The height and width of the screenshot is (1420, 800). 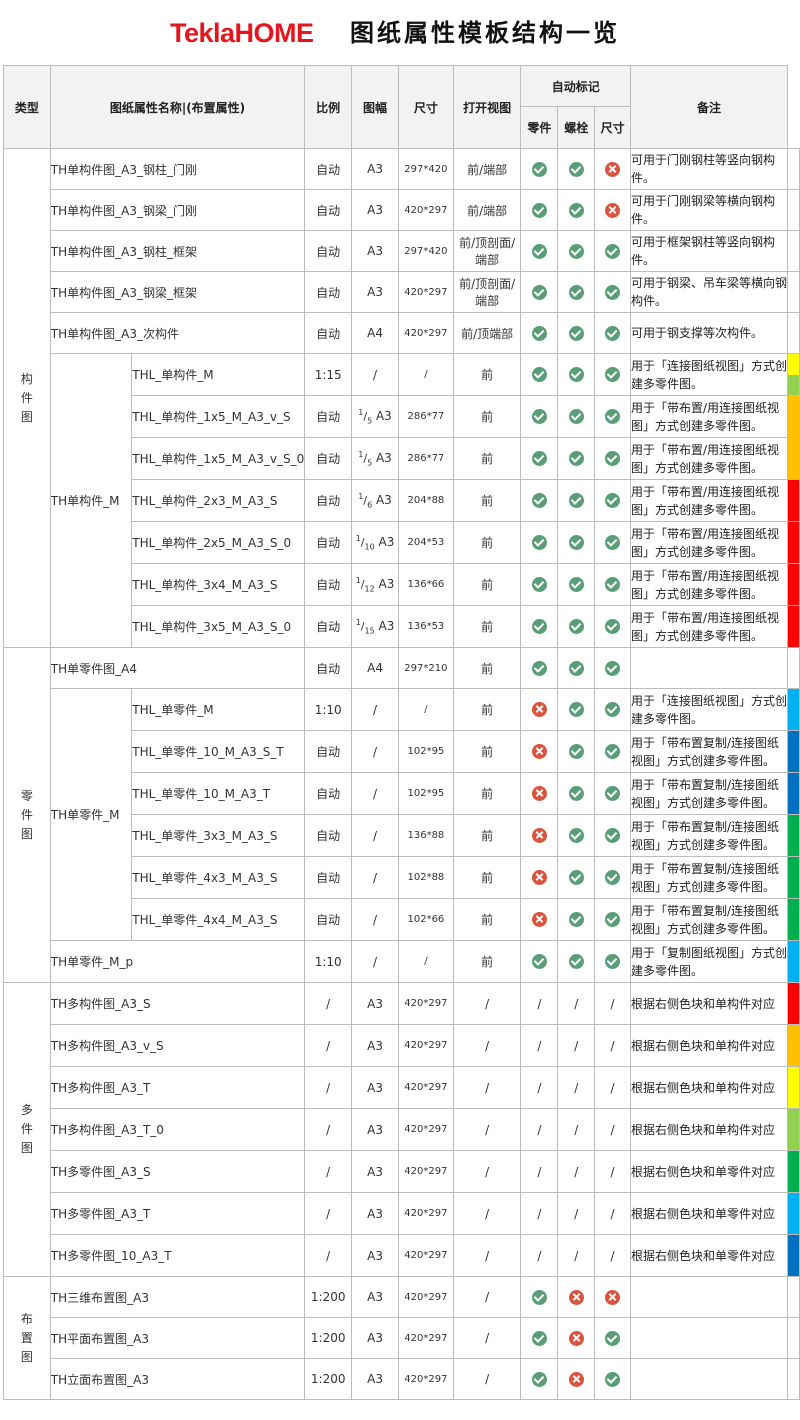 What do you see at coordinates (487, 169) in the screenshot?
I see `view-value: 前/端部` at bounding box center [487, 169].